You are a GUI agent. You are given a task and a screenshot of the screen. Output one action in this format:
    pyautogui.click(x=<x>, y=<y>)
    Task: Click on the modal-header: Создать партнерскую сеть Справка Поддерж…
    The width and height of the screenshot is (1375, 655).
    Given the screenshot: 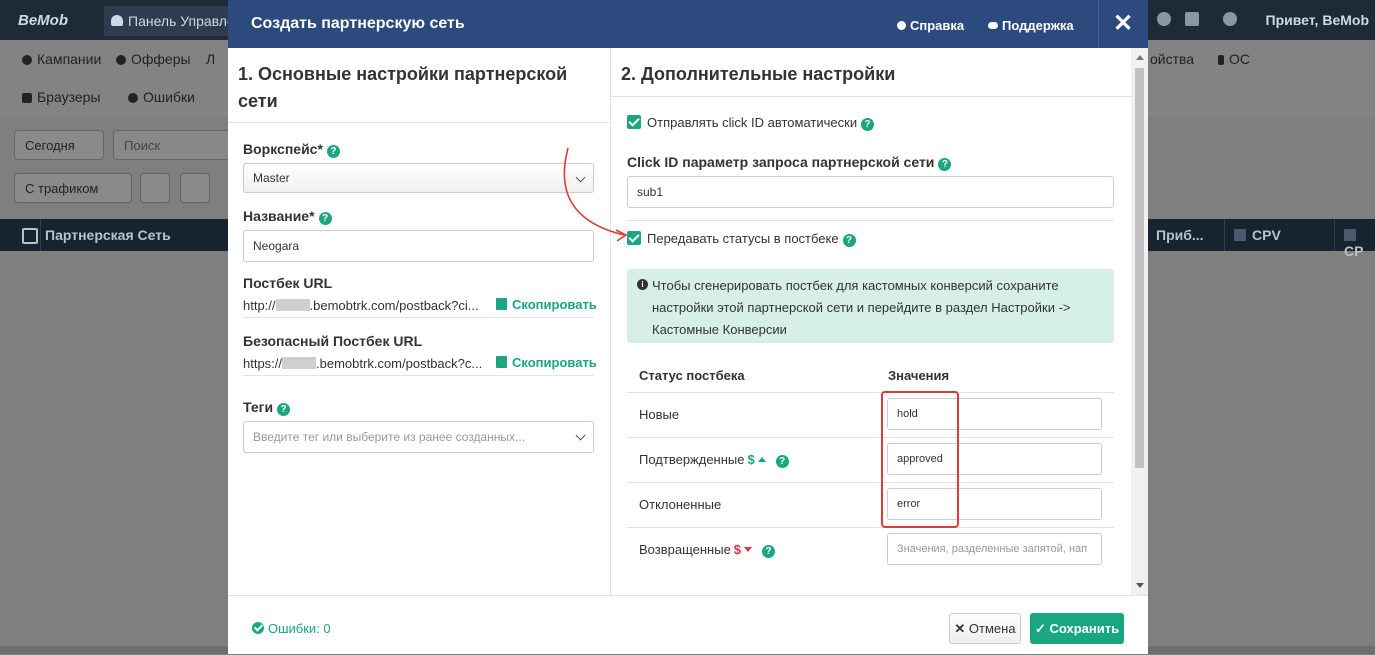 What is the action you would take?
    pyautogui.click(x=688, y=24)
    